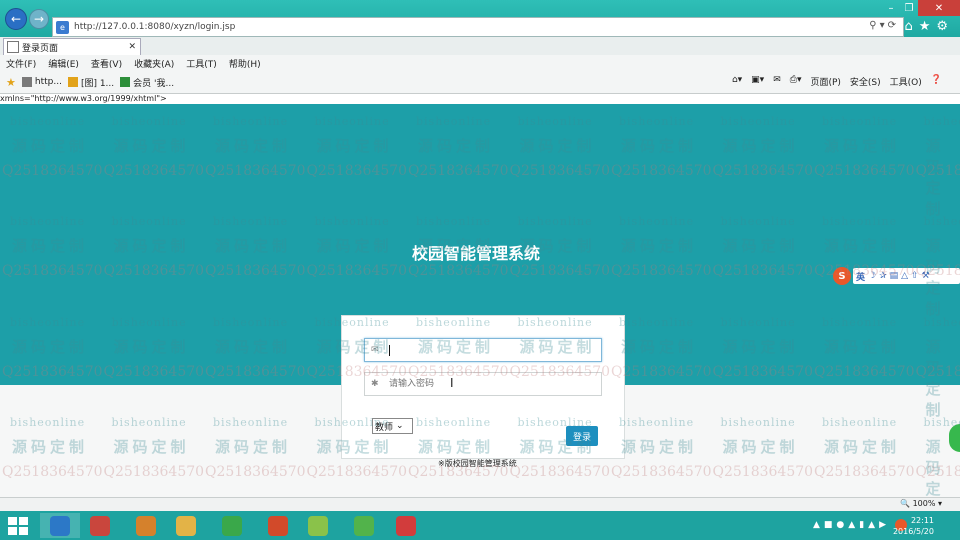 Image resolution: width=960 pixels, height=540 pixels. I want to click on clock-date: 2016/5/20, so click(913, 531).